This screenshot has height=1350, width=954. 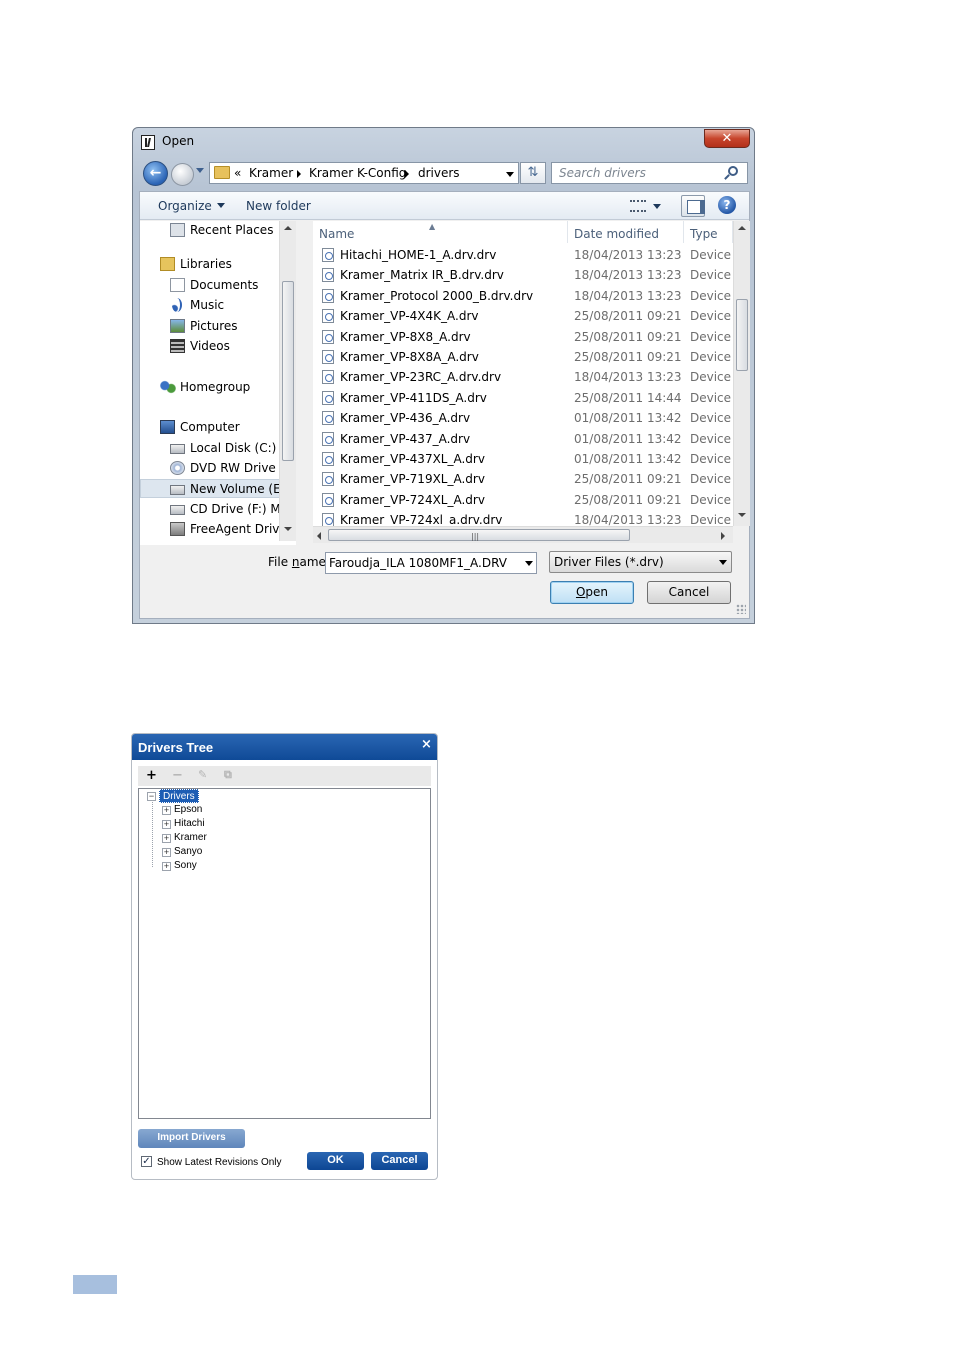 What do you see at coordinates (440, 232) in the screenshot?
I see `column-header-name: Name ▲` at bounding box center [440, 232].